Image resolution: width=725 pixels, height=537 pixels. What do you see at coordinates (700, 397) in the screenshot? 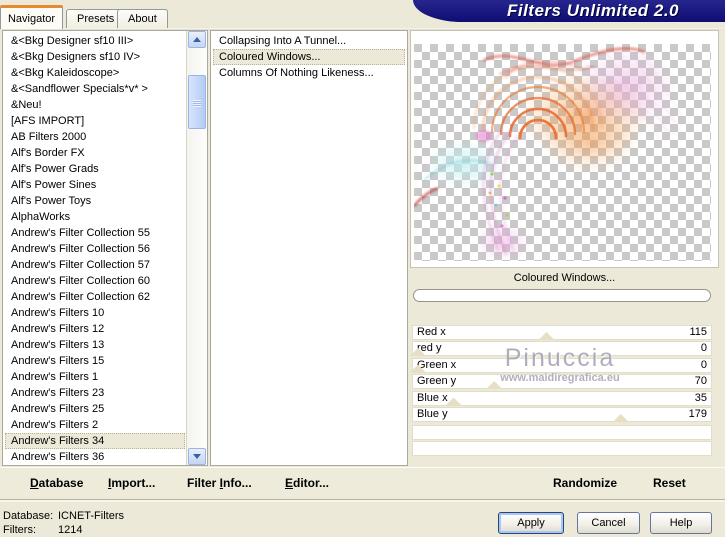
I see `slider-value: 35` at bounding box center [700, 397].